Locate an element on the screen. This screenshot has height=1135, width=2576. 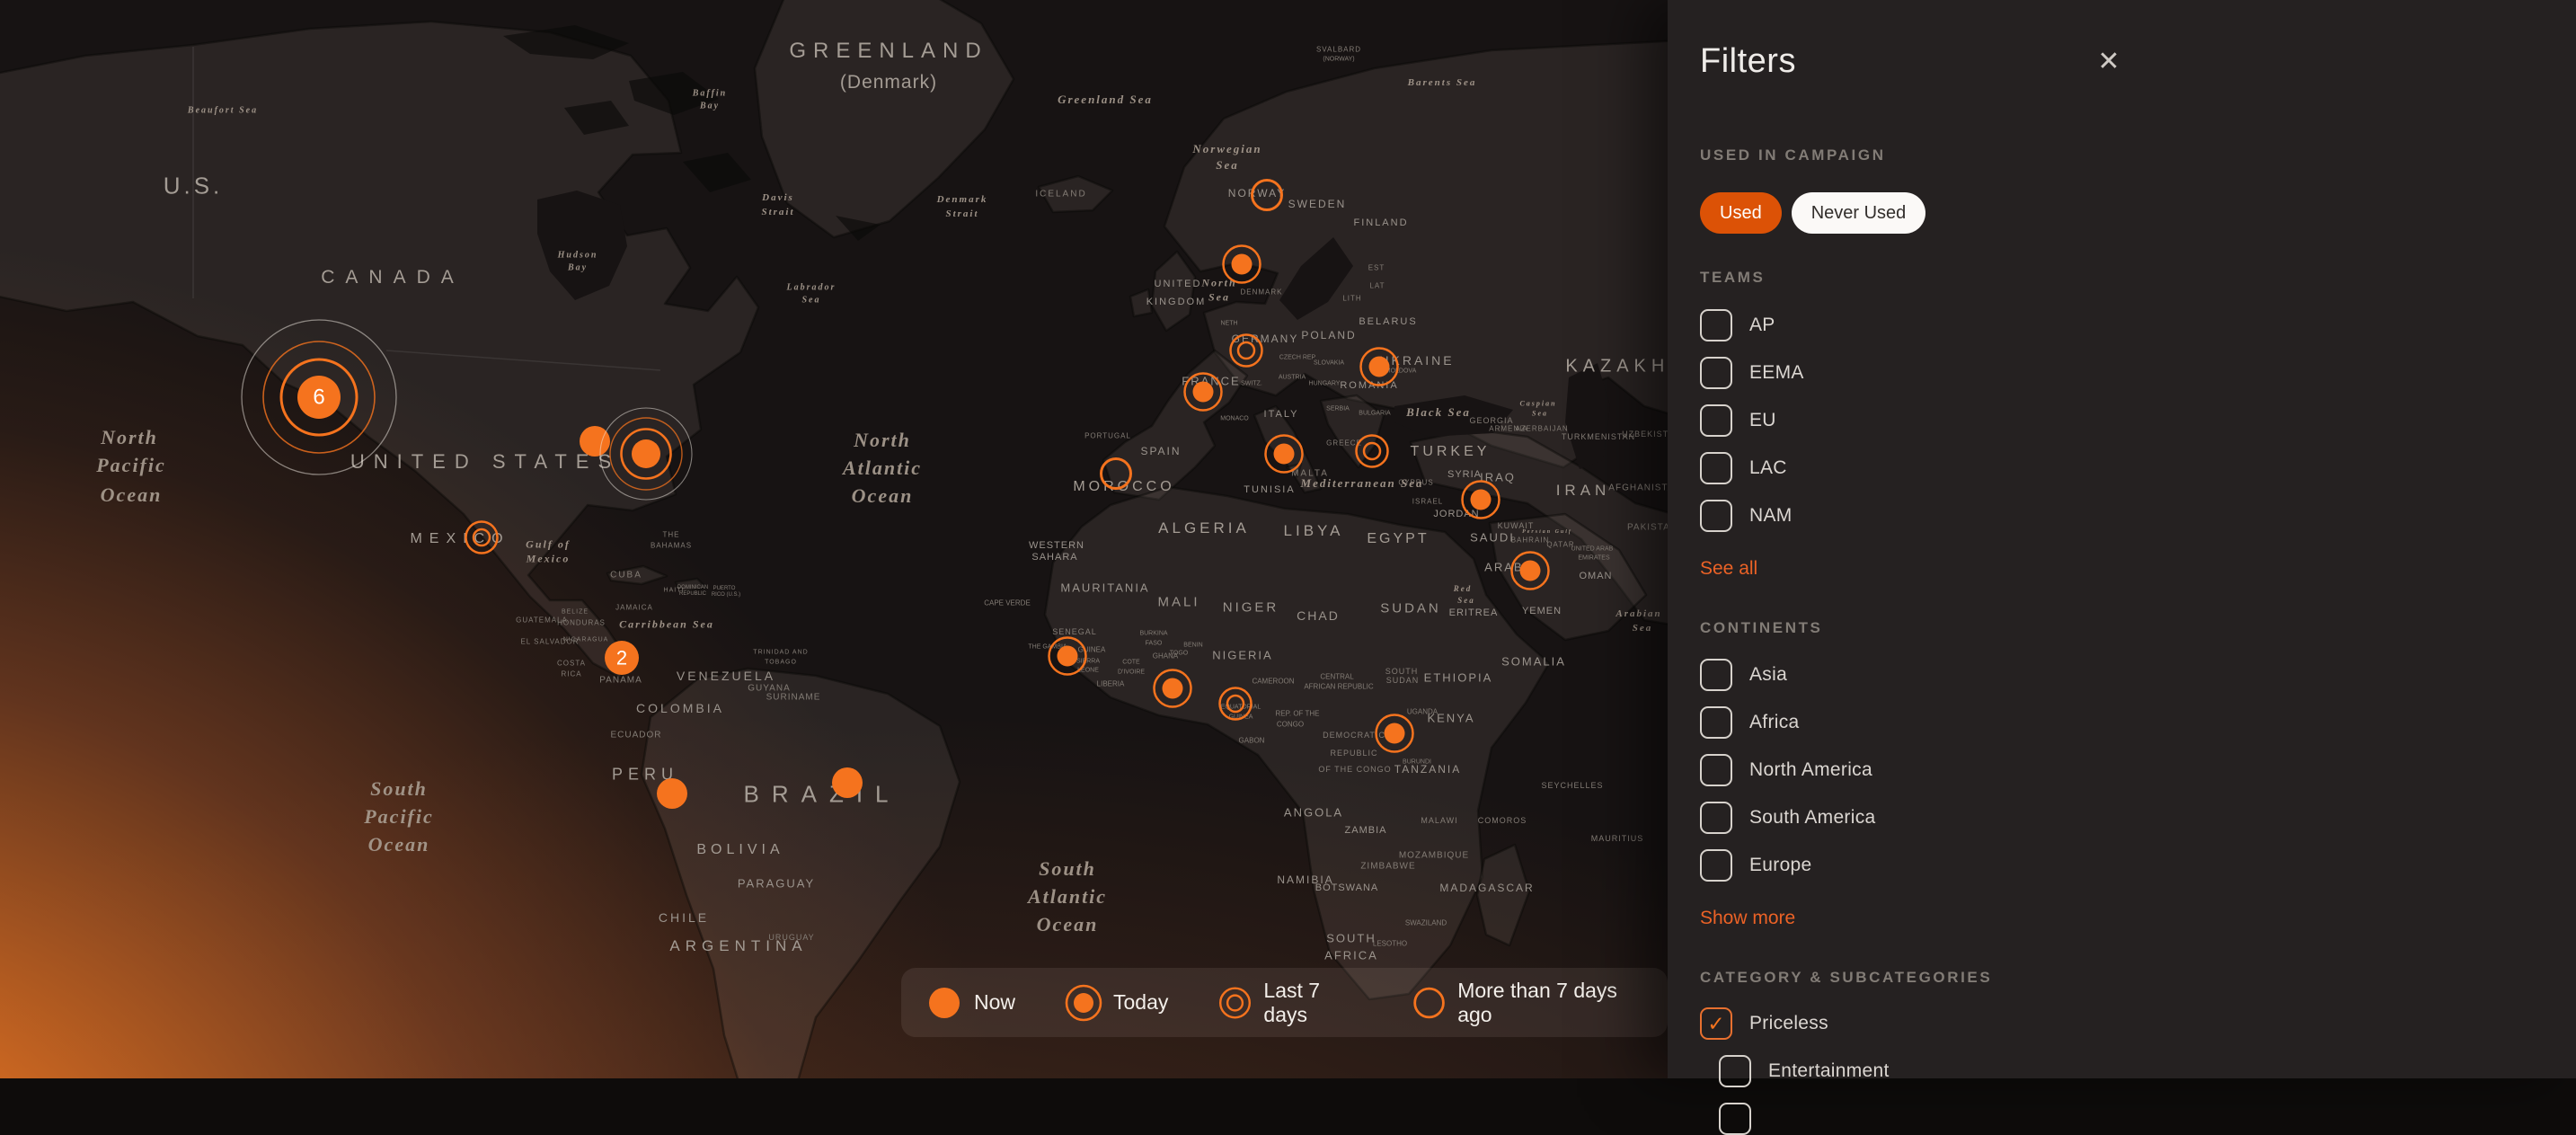
checkbox-row-south-america: South America is located at coordinates (2138, 818).